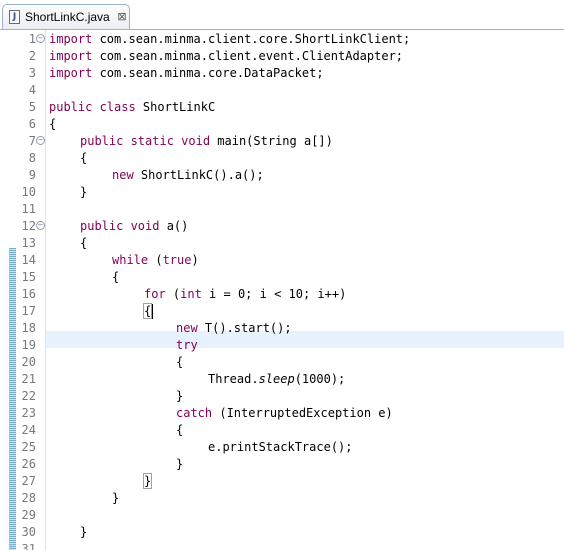 The height and width of the screenshot is (550, 564). Describe the element at coordinates (175, 107) in the screenshot. I see `code-token: ShortLinkC` at that location.